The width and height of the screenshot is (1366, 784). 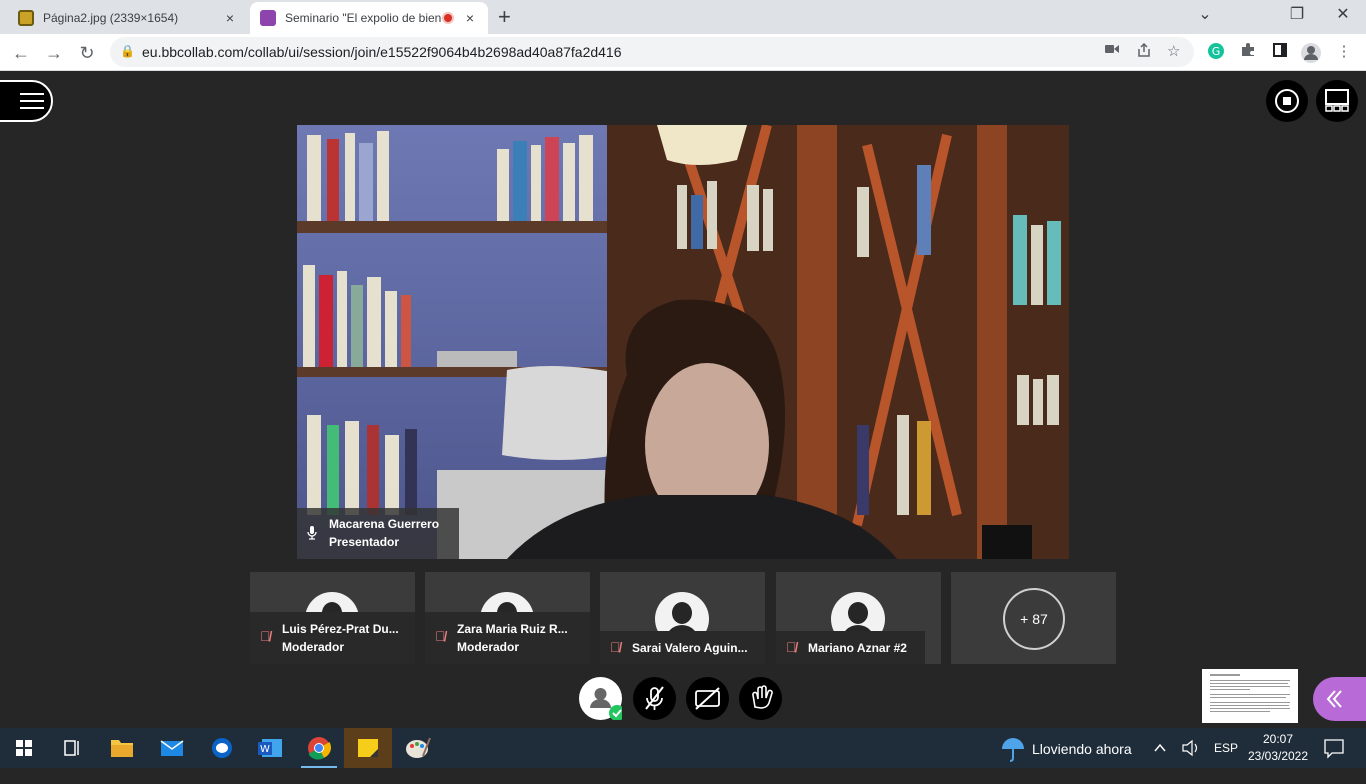 I want to click on grammarly-extension-icon: G, so click(x=1216, y=53).